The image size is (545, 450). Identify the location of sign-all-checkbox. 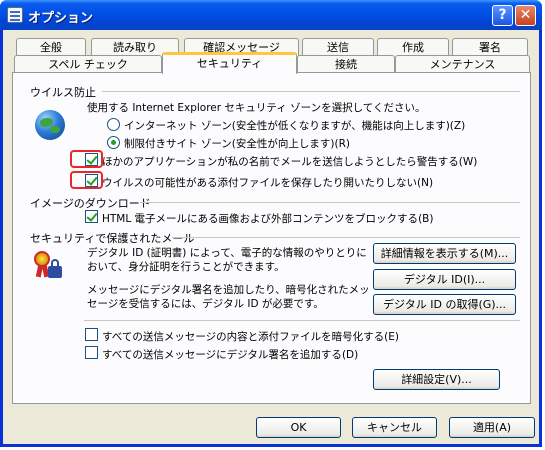
(91, 352).